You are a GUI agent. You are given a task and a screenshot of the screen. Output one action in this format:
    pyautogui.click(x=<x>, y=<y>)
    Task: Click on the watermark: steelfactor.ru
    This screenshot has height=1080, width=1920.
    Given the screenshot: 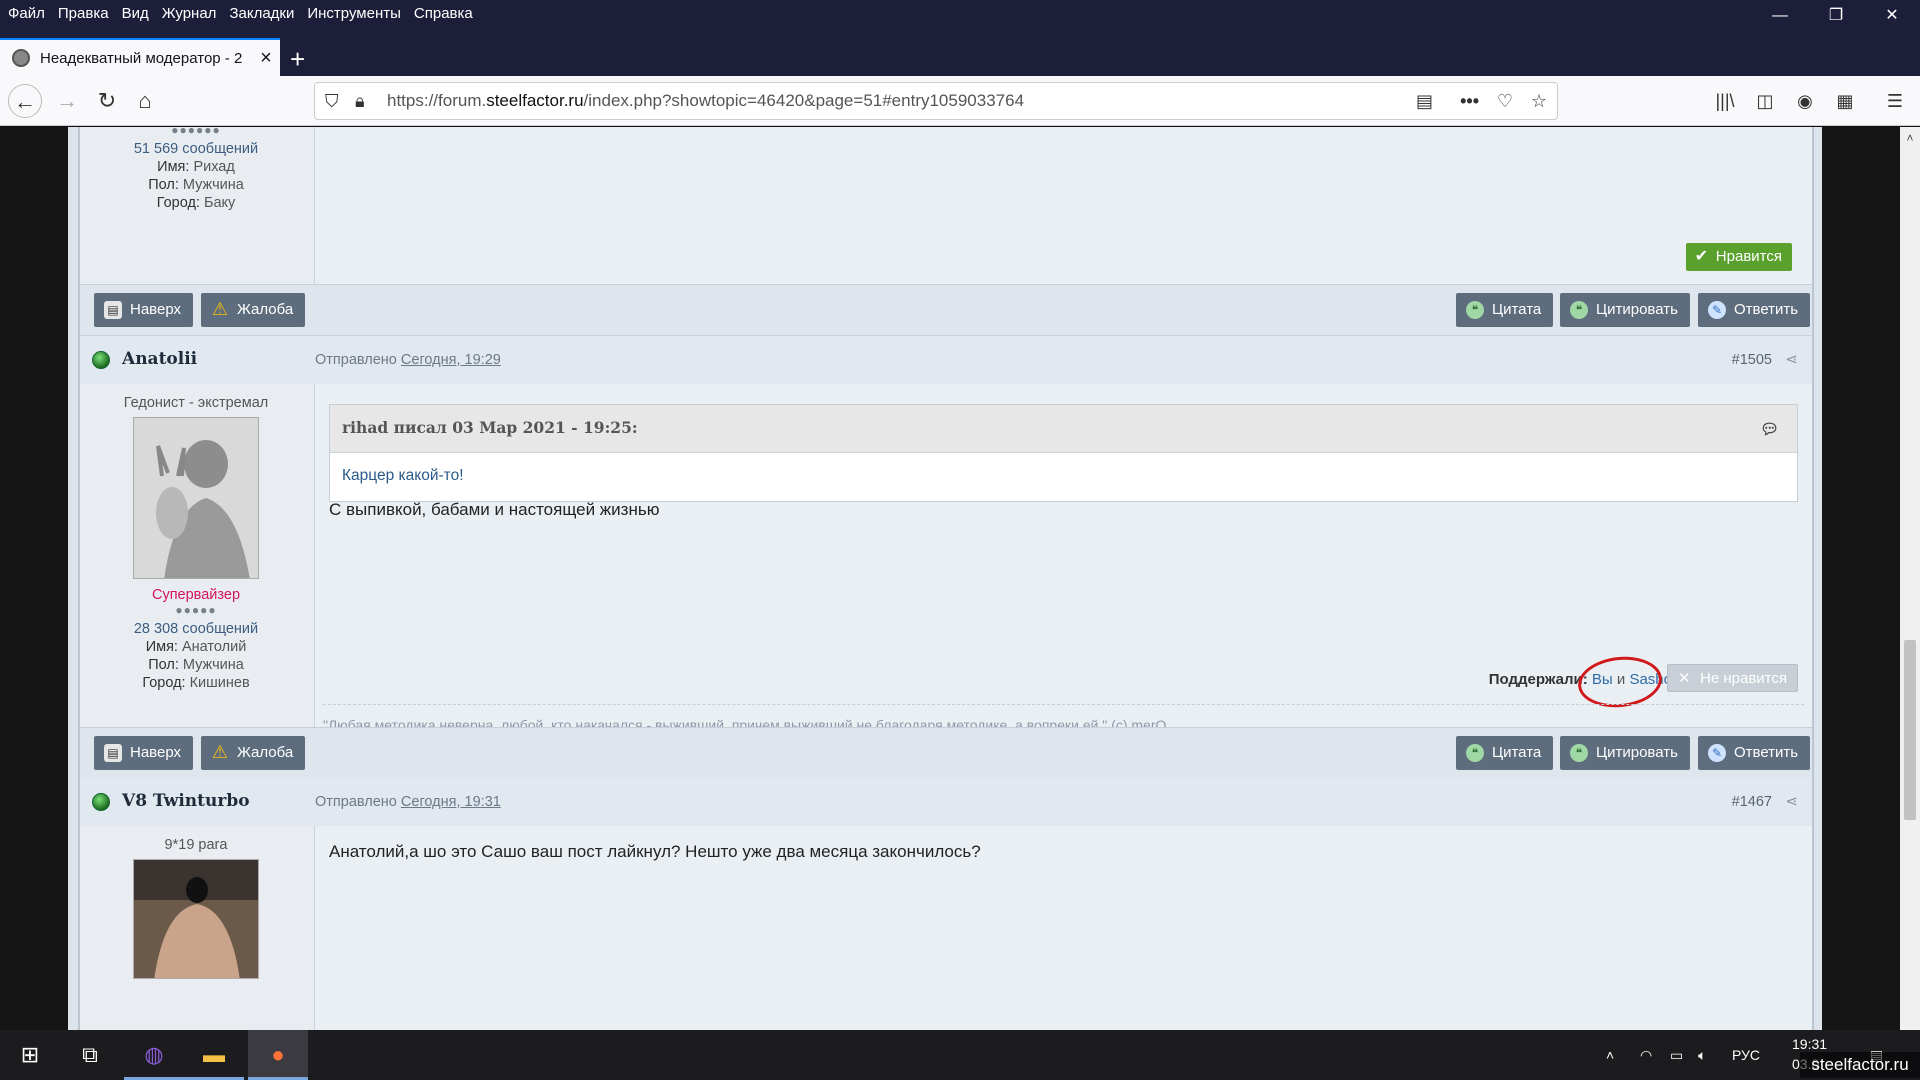 What is the action you would take?
    pyautogui.click(x=1860, y=1065)
    